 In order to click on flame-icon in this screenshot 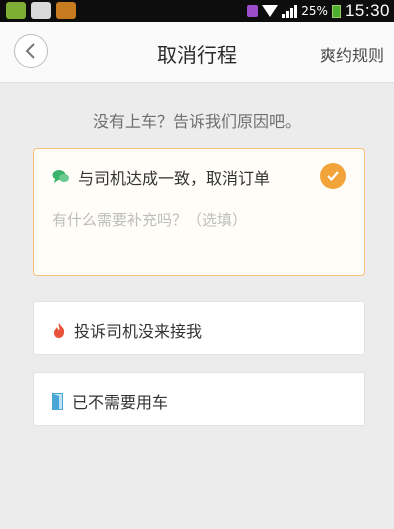, I will do `click(59, 330)`.